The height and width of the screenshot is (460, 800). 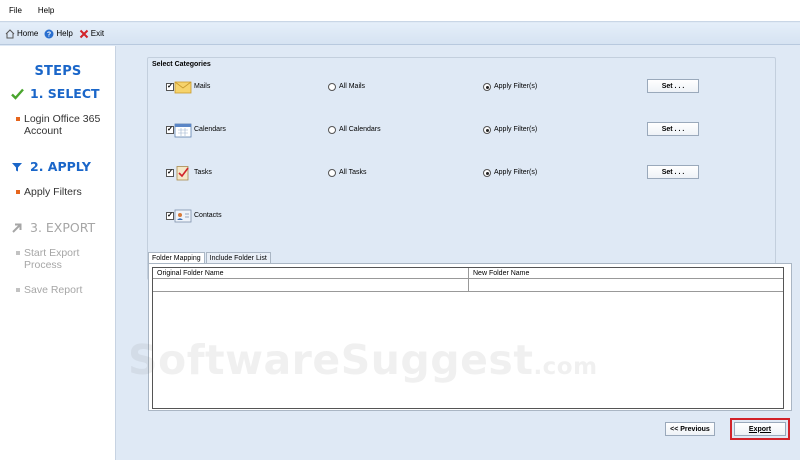 I want to click on substep-start-export-label: Start Export Process, so click(x=52, y=259).